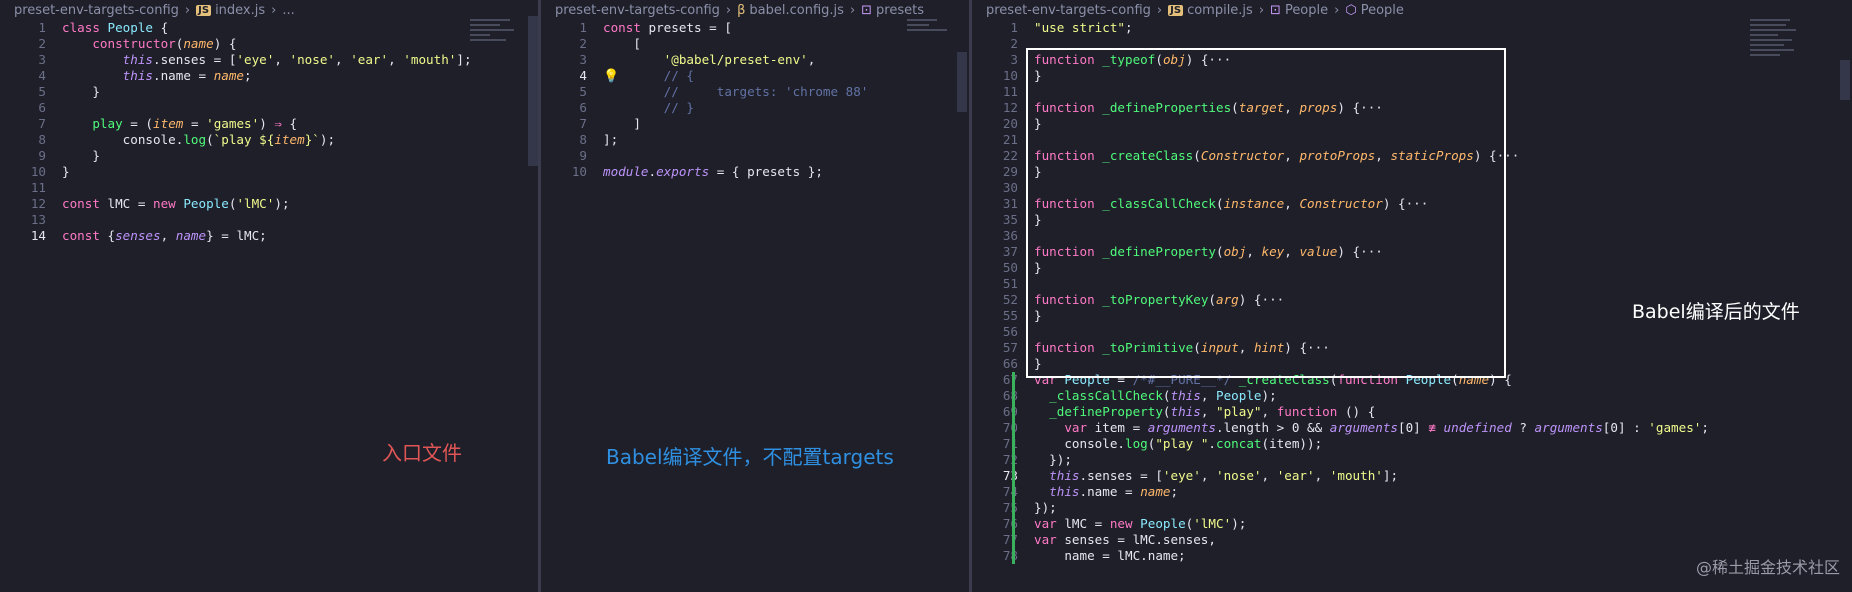  I want to click on code-line: 2 constructor(name) {, so click(269, 44).